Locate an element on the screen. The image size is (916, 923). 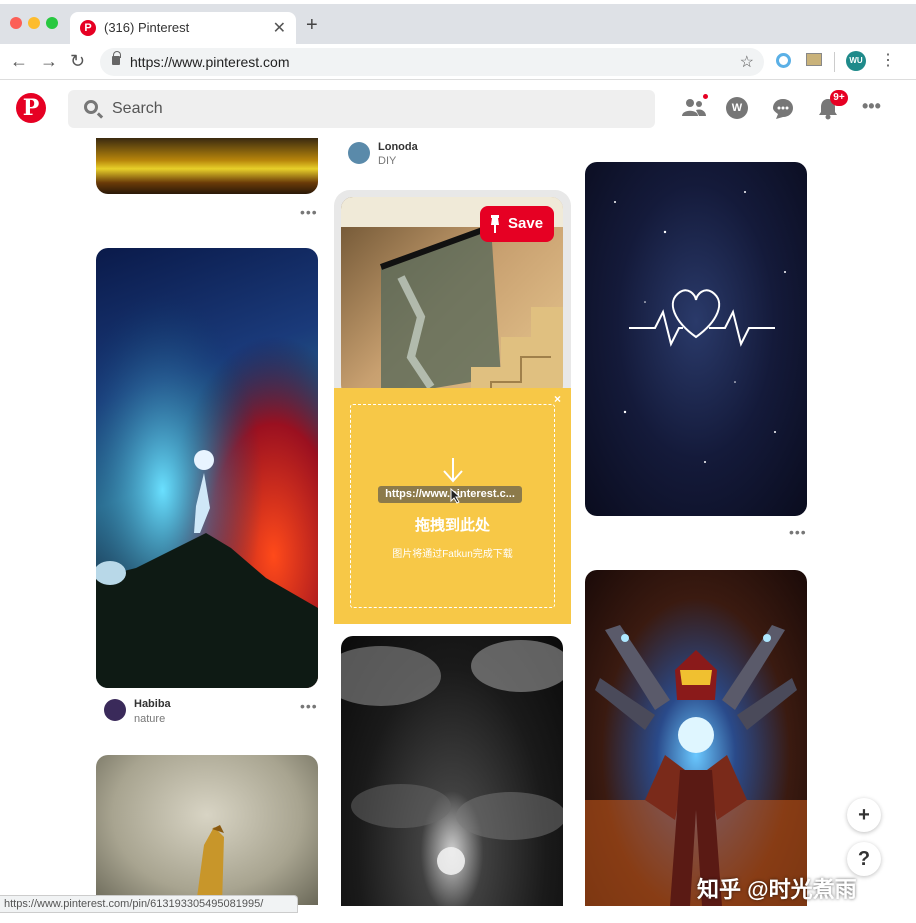
reload-icon: ↻ is located at coordinates (77, 61).